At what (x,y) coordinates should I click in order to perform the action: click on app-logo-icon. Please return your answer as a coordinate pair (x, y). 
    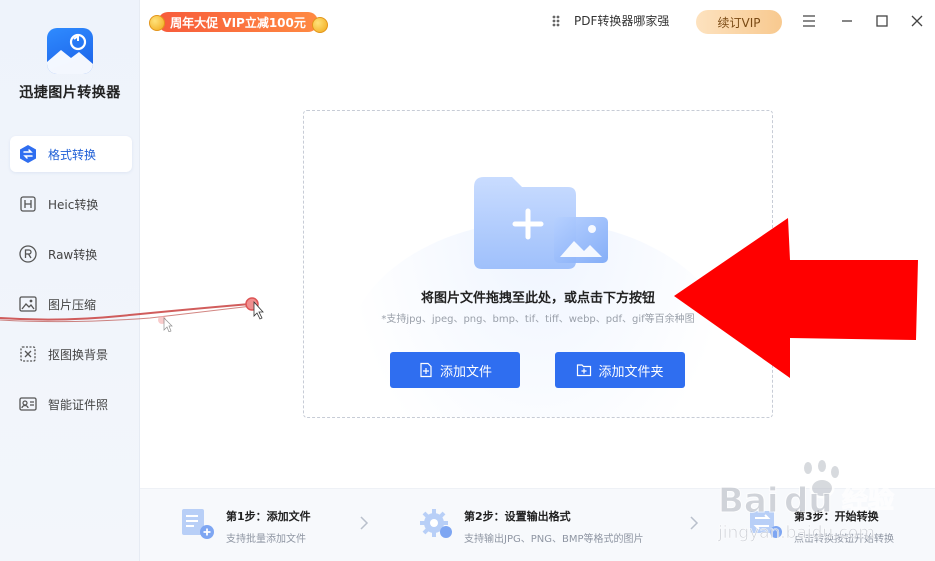
    Looking at the image, I should click on (70, 51).